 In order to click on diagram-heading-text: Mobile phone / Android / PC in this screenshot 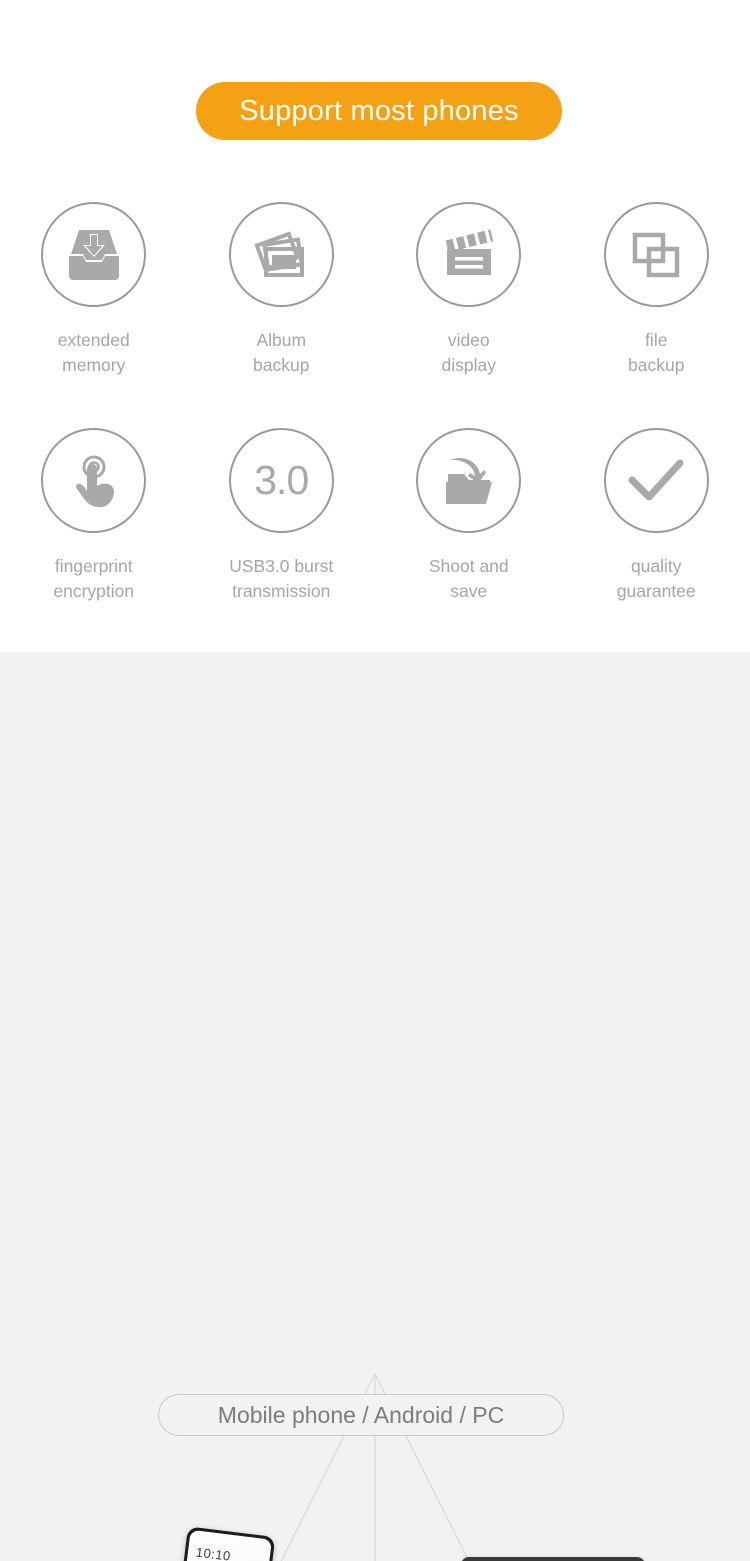, I will do `click(361, 1414)`.